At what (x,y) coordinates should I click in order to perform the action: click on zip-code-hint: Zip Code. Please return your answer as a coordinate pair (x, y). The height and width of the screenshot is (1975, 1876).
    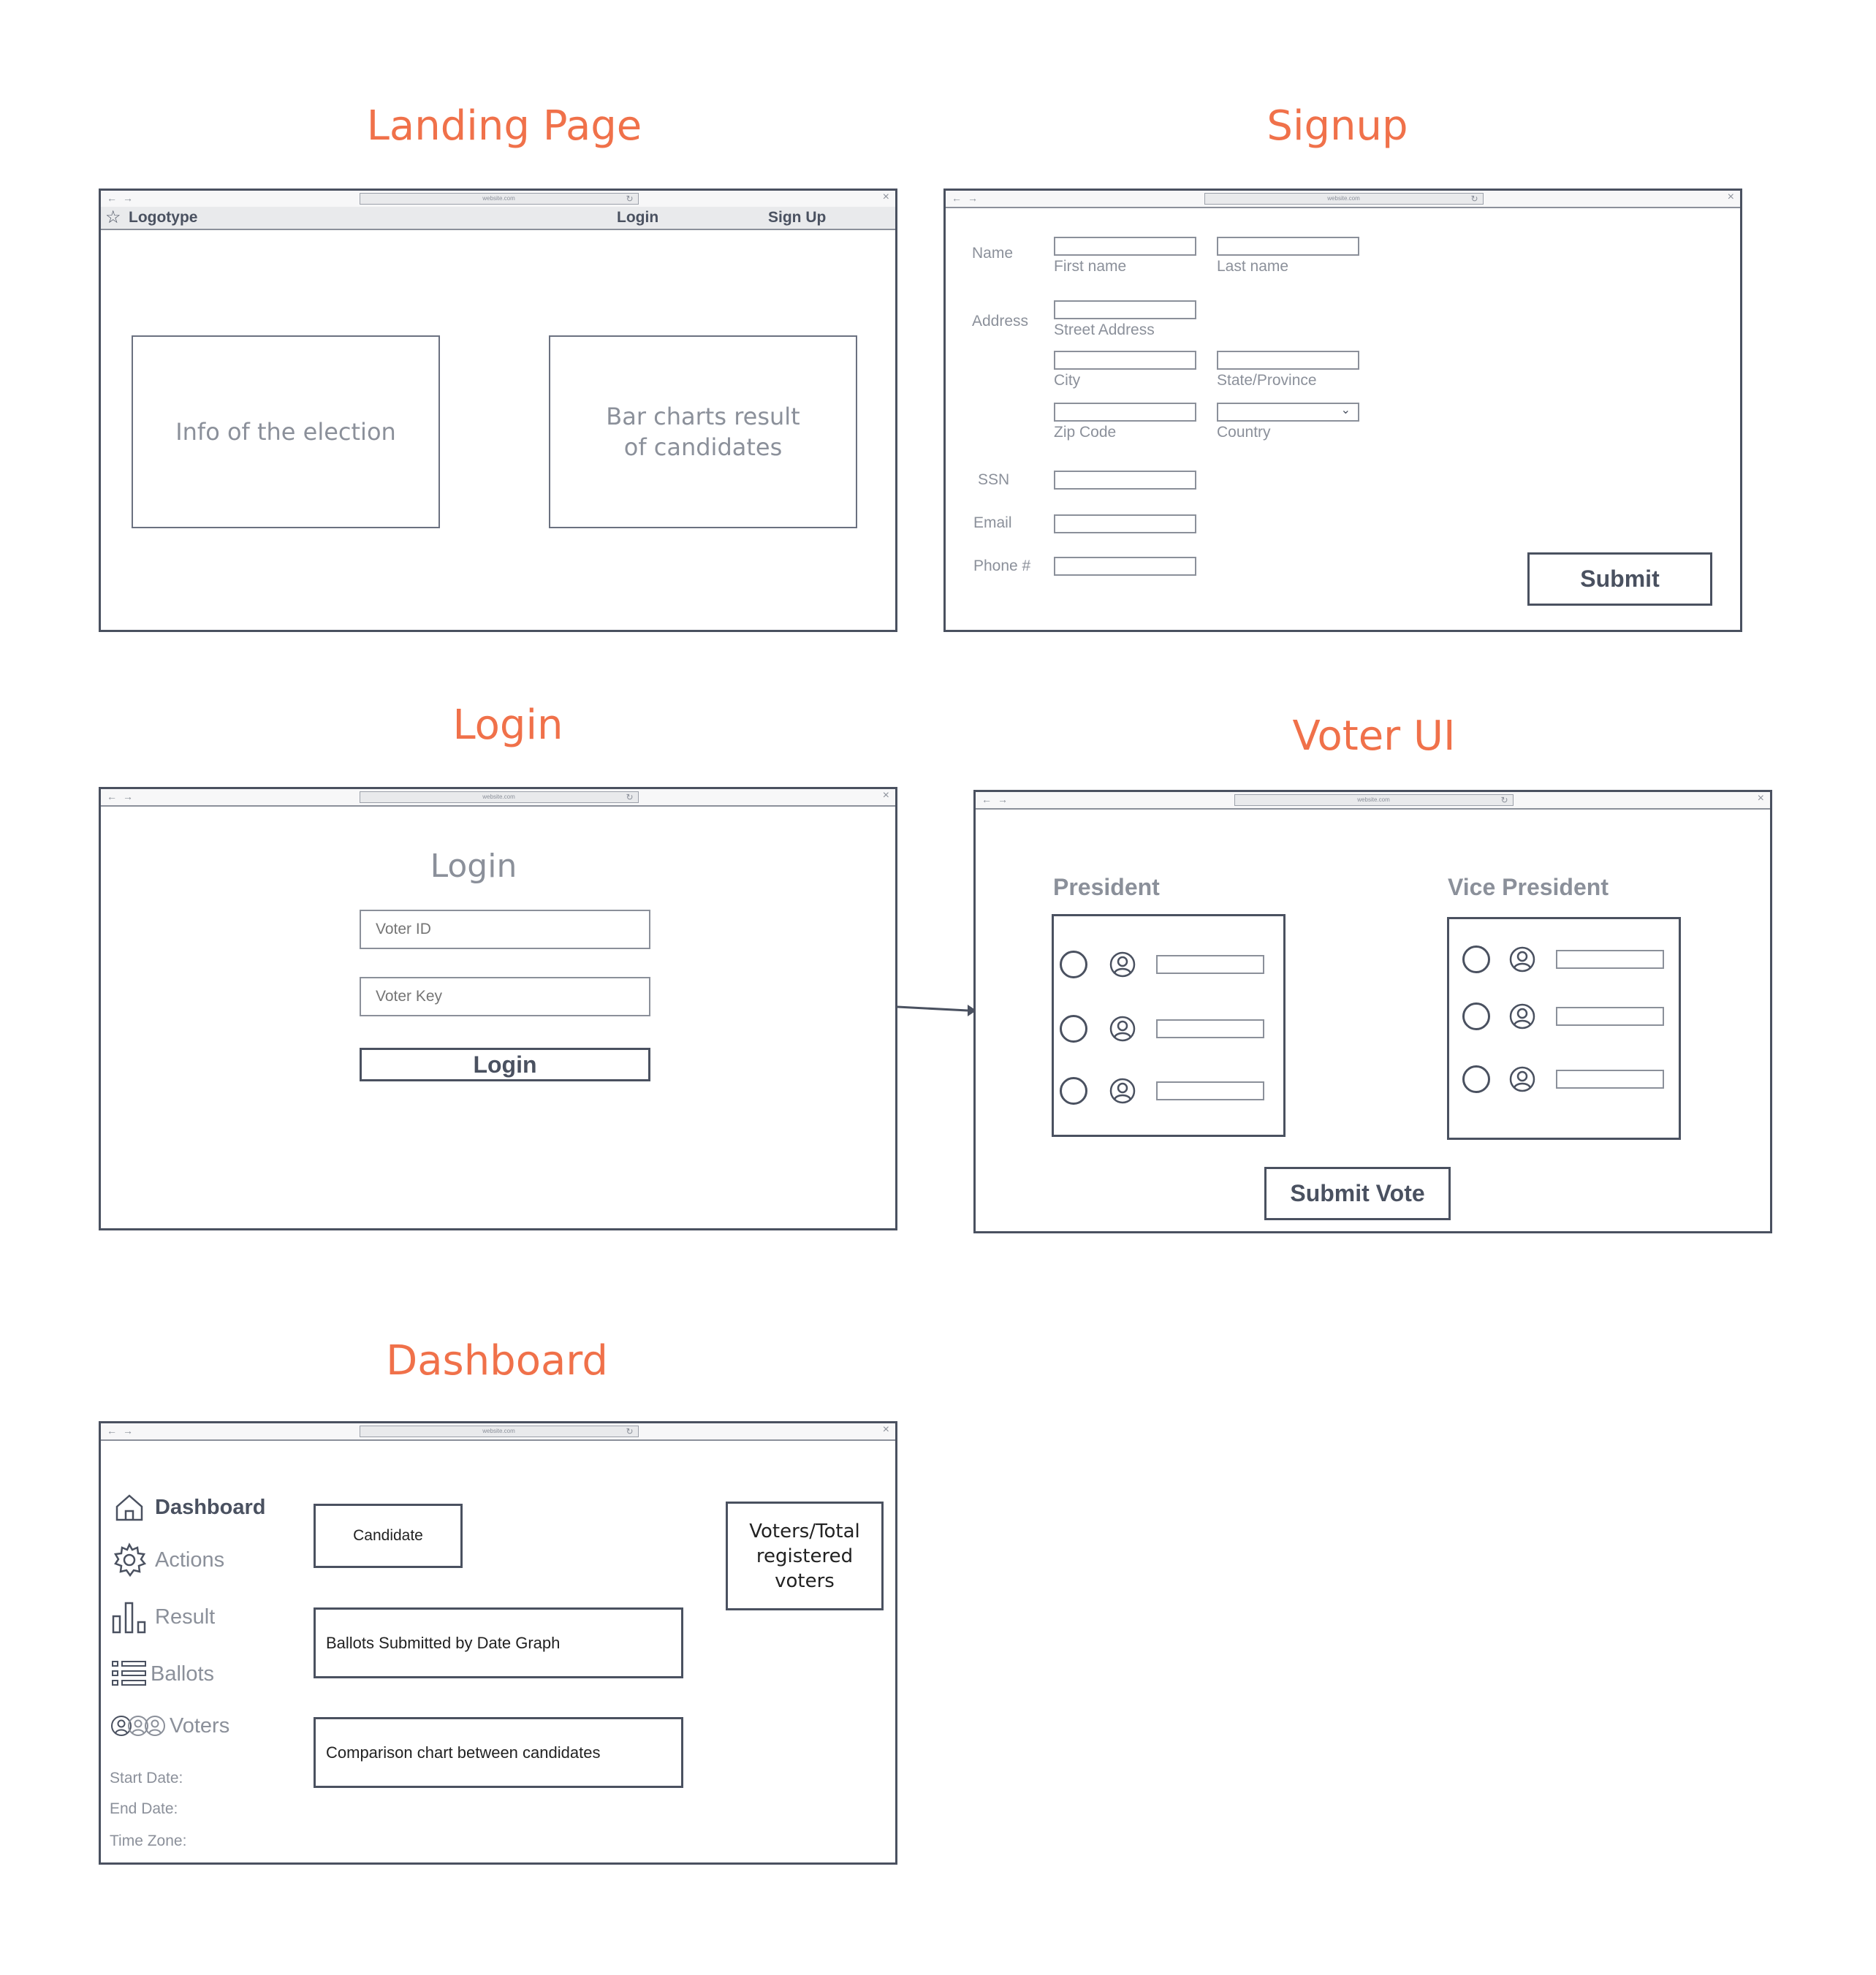
    Looking at the image, I should click on (1085, 432).